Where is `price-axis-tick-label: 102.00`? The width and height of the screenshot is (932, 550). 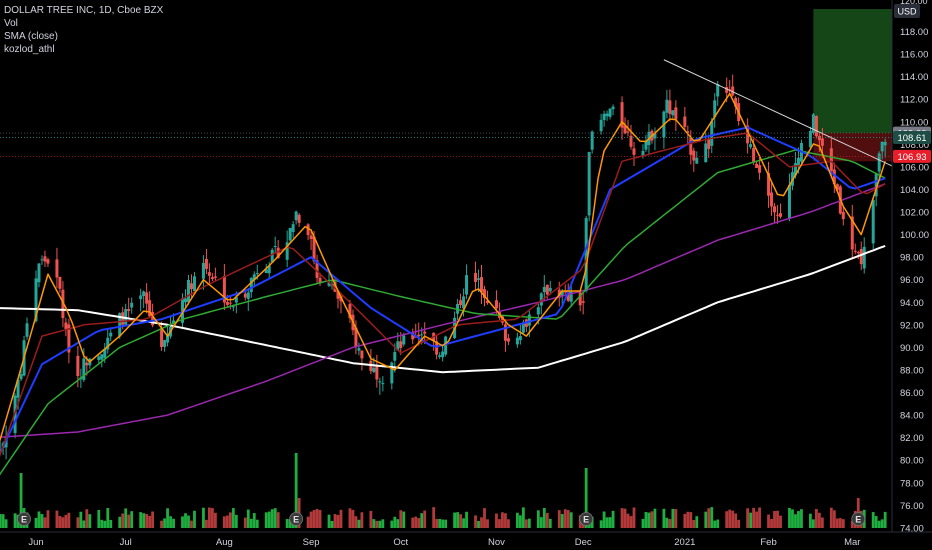 price-axis-tick-label: 102.00 is located at coordinates (914, 213).